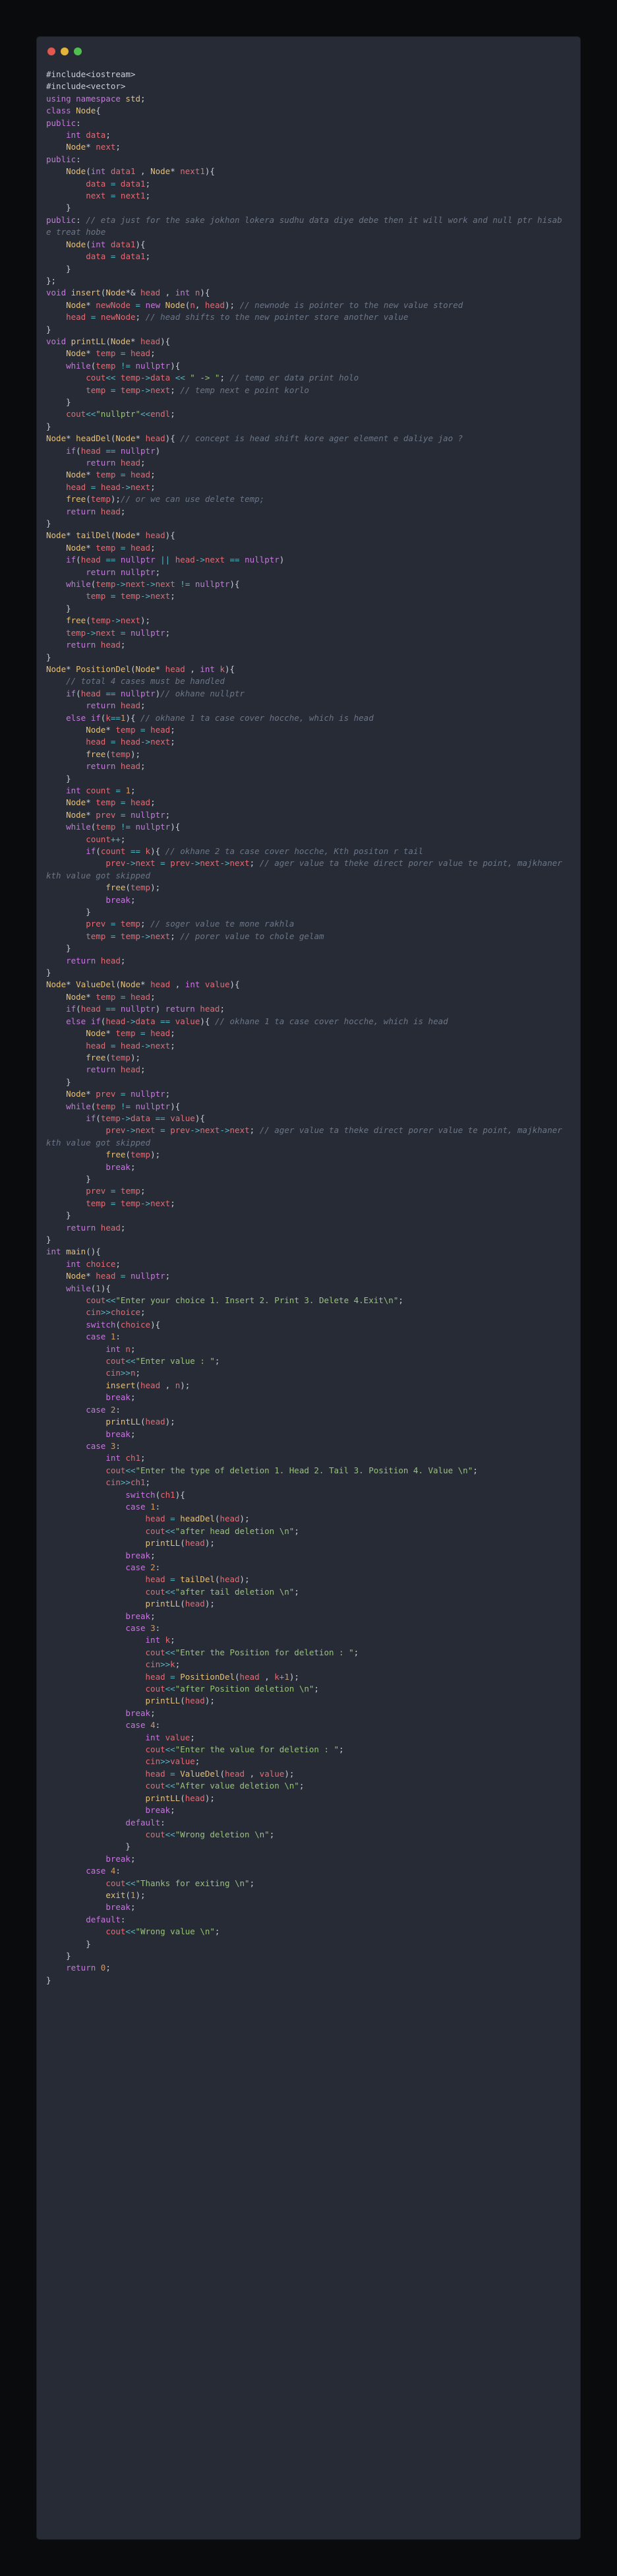  I want to click on code-line: exit(1);, so click(308, 1895).